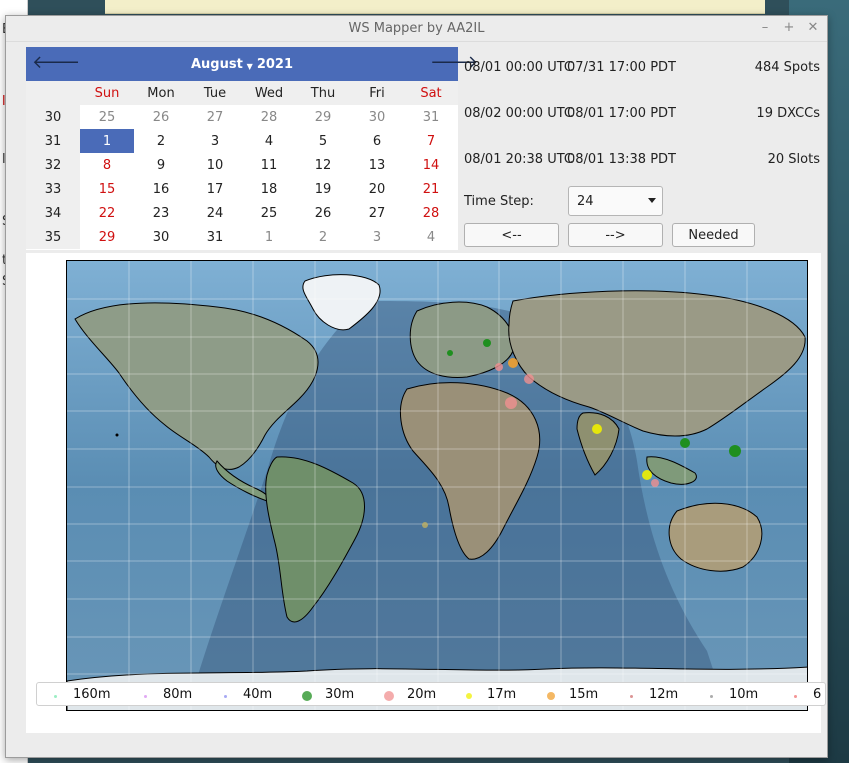 The image size is (849, 763). Describe the element at coordinates (410, 694) in the screenshot. I see `legend-item: 20m` at that location.